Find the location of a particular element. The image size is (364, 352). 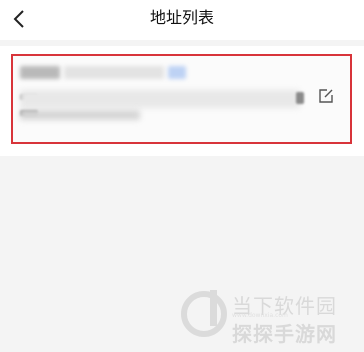

page-title: 地址列表 is located at coordinates (181, 17).